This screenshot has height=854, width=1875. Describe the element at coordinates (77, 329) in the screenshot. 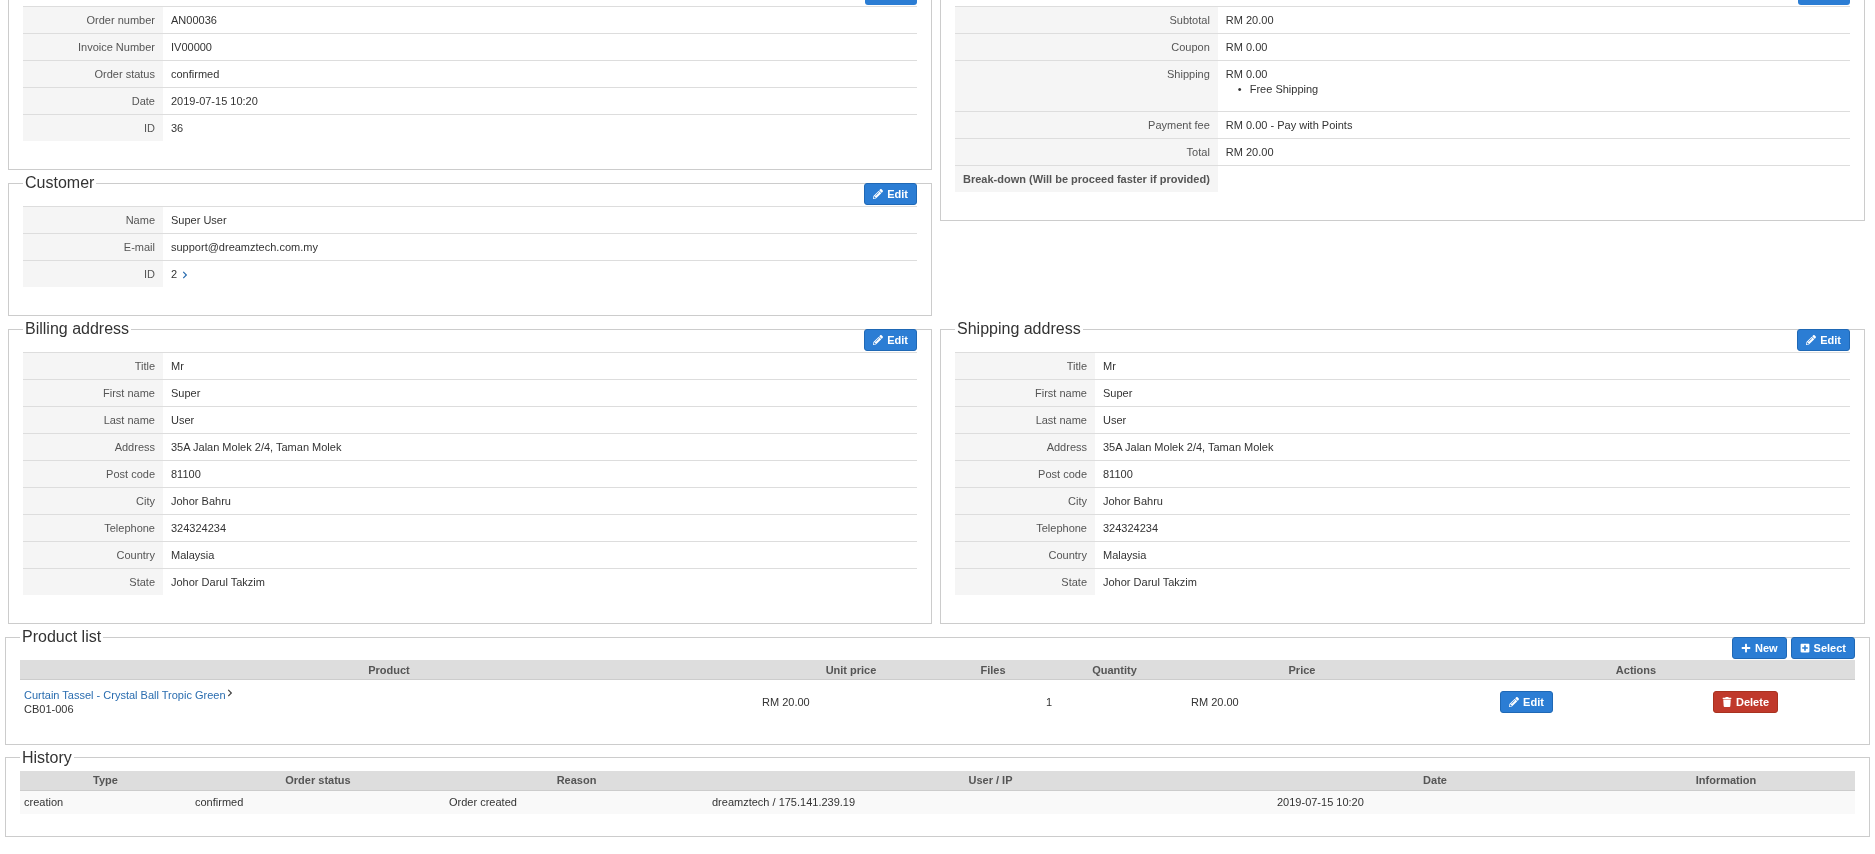

I see `section-title: Billing address` at that location.